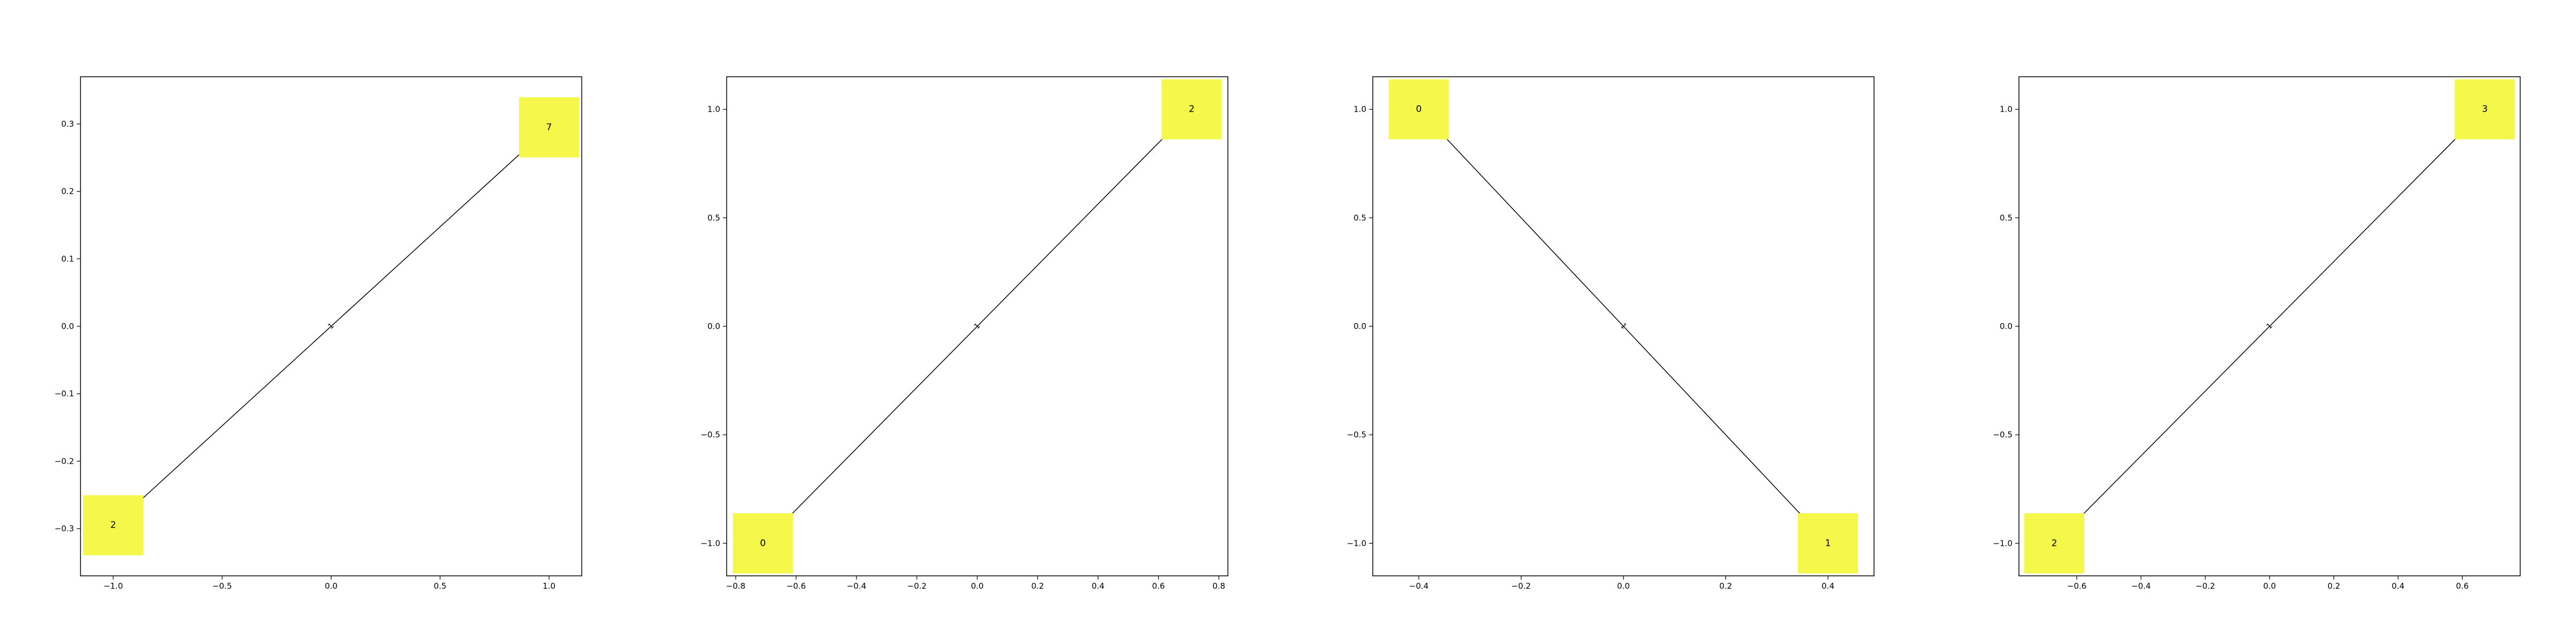 The image size is (2576, 644). What do you see at coordinates (549, 586) in the screenshot?
I see `x-tick-label: 1.0` at bounding box center [549, 586].